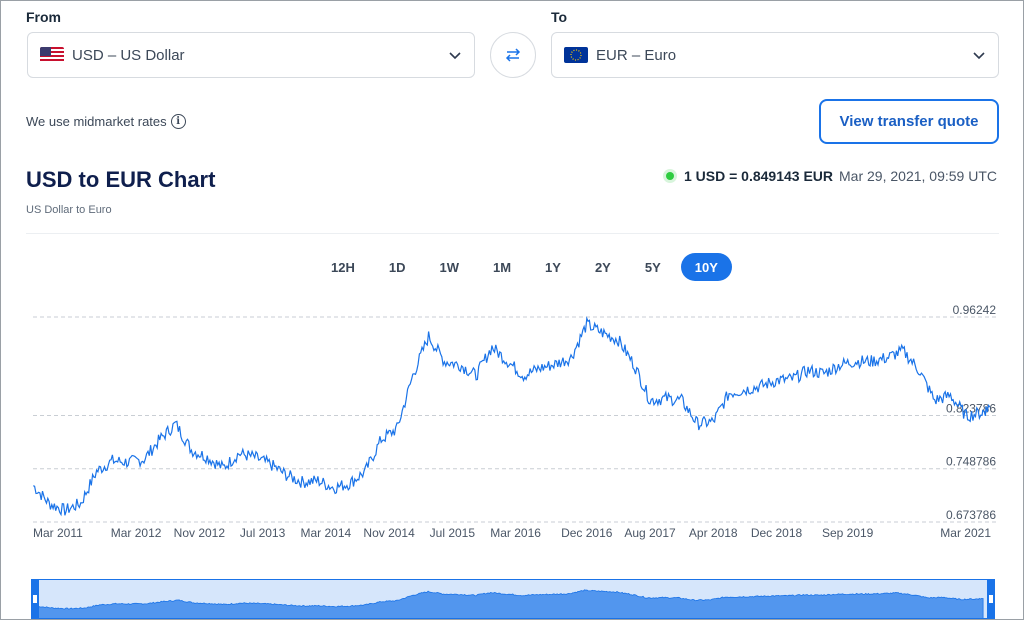  What do you see at coordinates (603, 267) in the screenshot?
I see `range-button-2y: 2Y` at bounding box center [603, 267].